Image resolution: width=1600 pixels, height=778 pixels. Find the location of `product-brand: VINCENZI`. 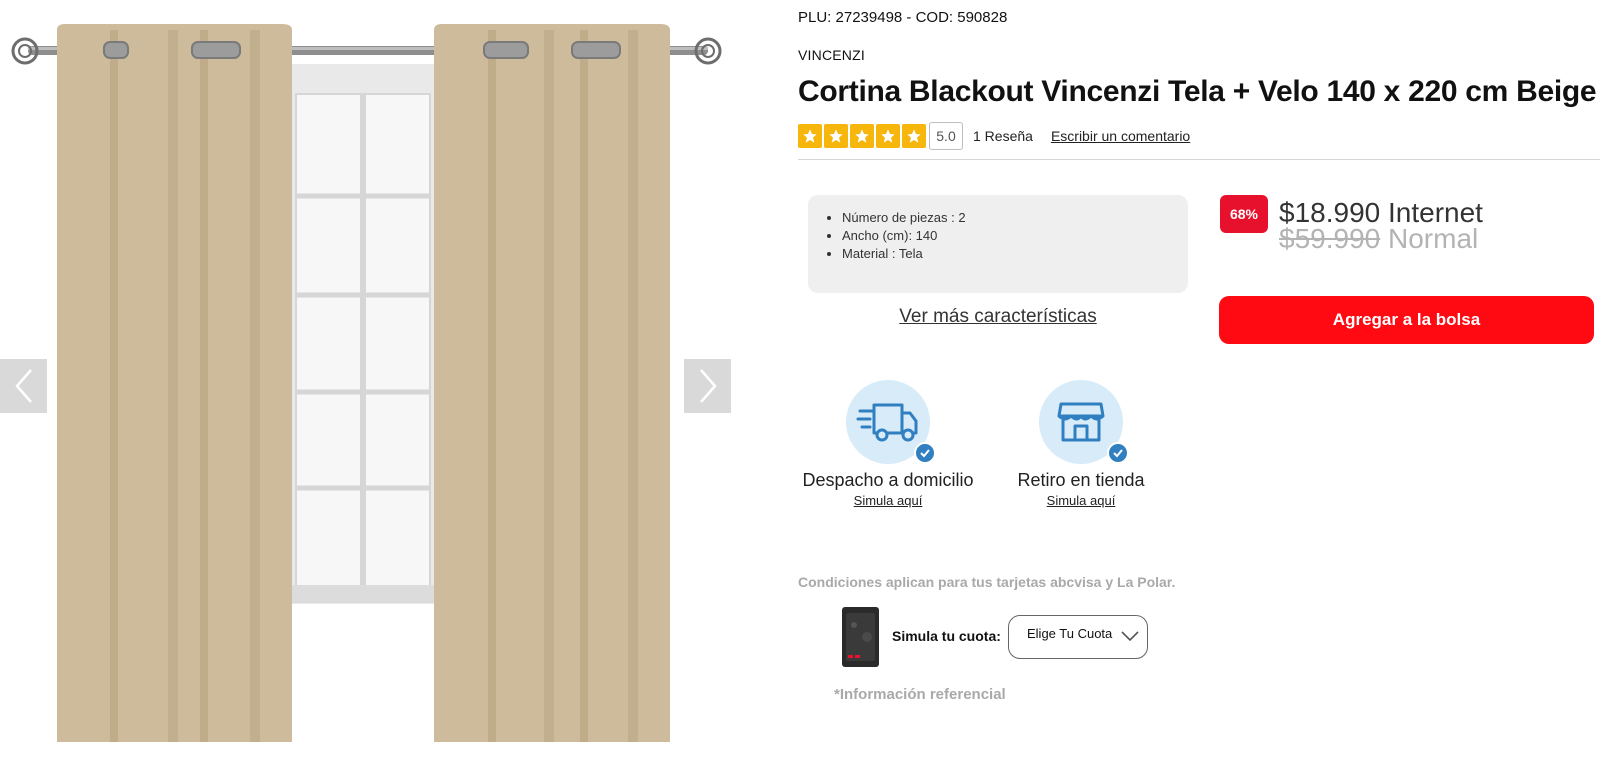

product-brand: VINCENZI is located at coordinates (831, 55).